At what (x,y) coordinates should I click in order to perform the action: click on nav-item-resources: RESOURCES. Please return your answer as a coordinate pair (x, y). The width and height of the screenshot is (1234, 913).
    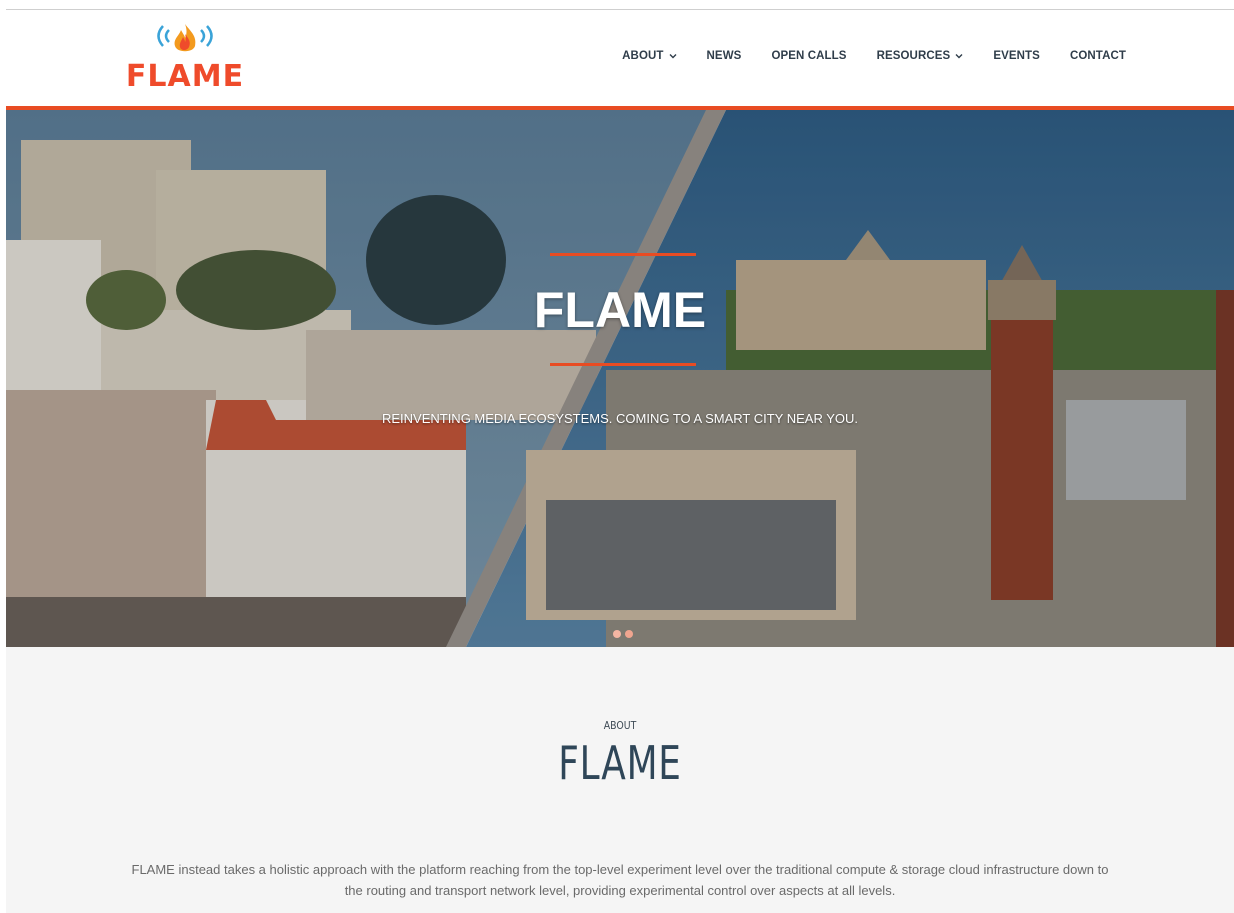
    Looking at the image, I should click on (920, 56).